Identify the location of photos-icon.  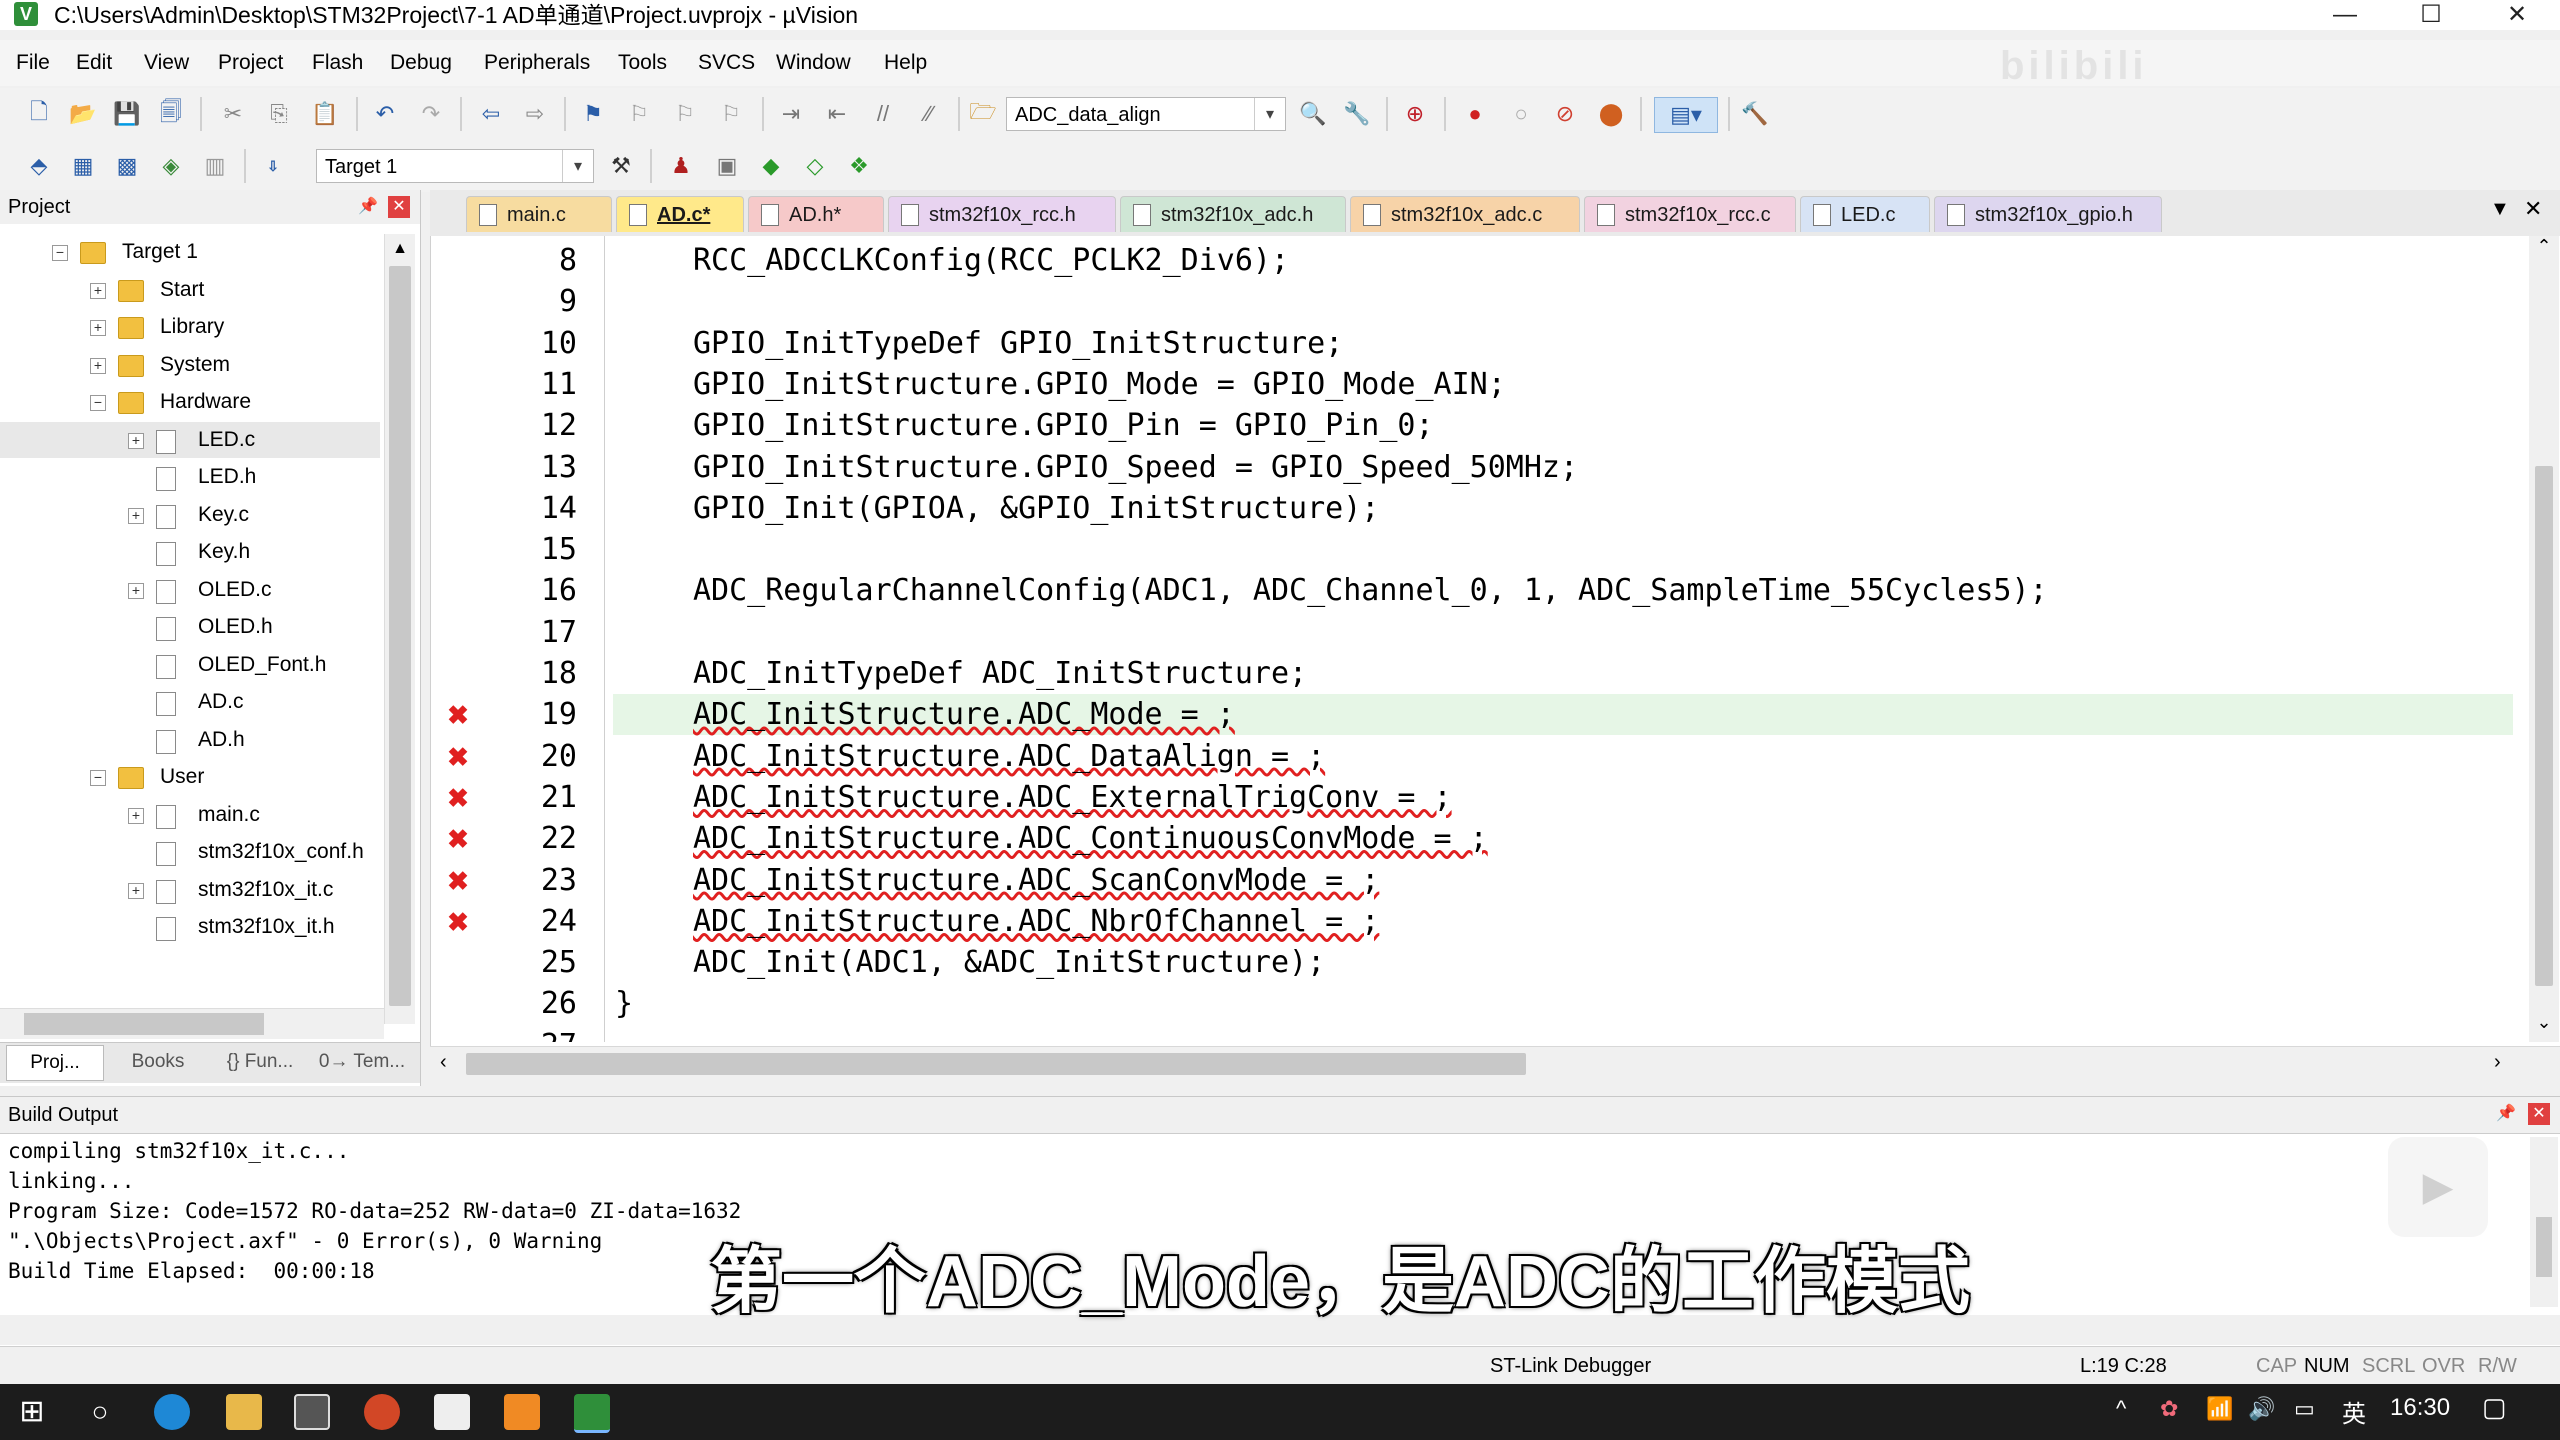
(452, 1412).